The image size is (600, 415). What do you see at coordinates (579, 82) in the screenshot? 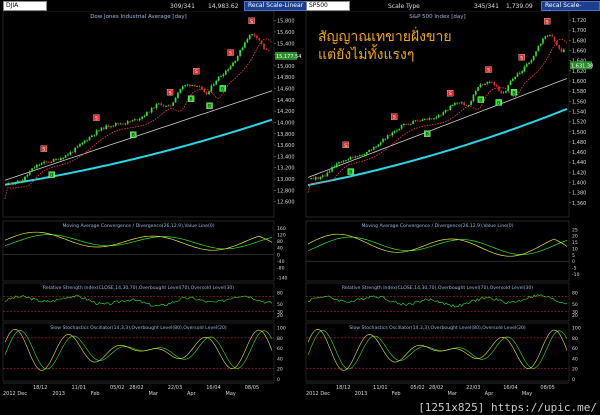
I see `price-tick-label: 1,600` at bounding box center [579, 82].